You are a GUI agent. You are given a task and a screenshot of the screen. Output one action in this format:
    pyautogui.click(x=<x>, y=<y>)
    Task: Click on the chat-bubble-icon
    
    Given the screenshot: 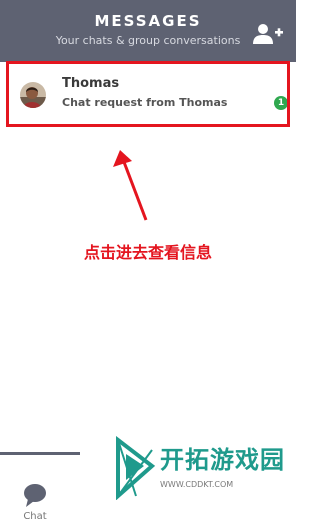 What is the action you would take?
    pyautogui.click(x=35, y=495)
    